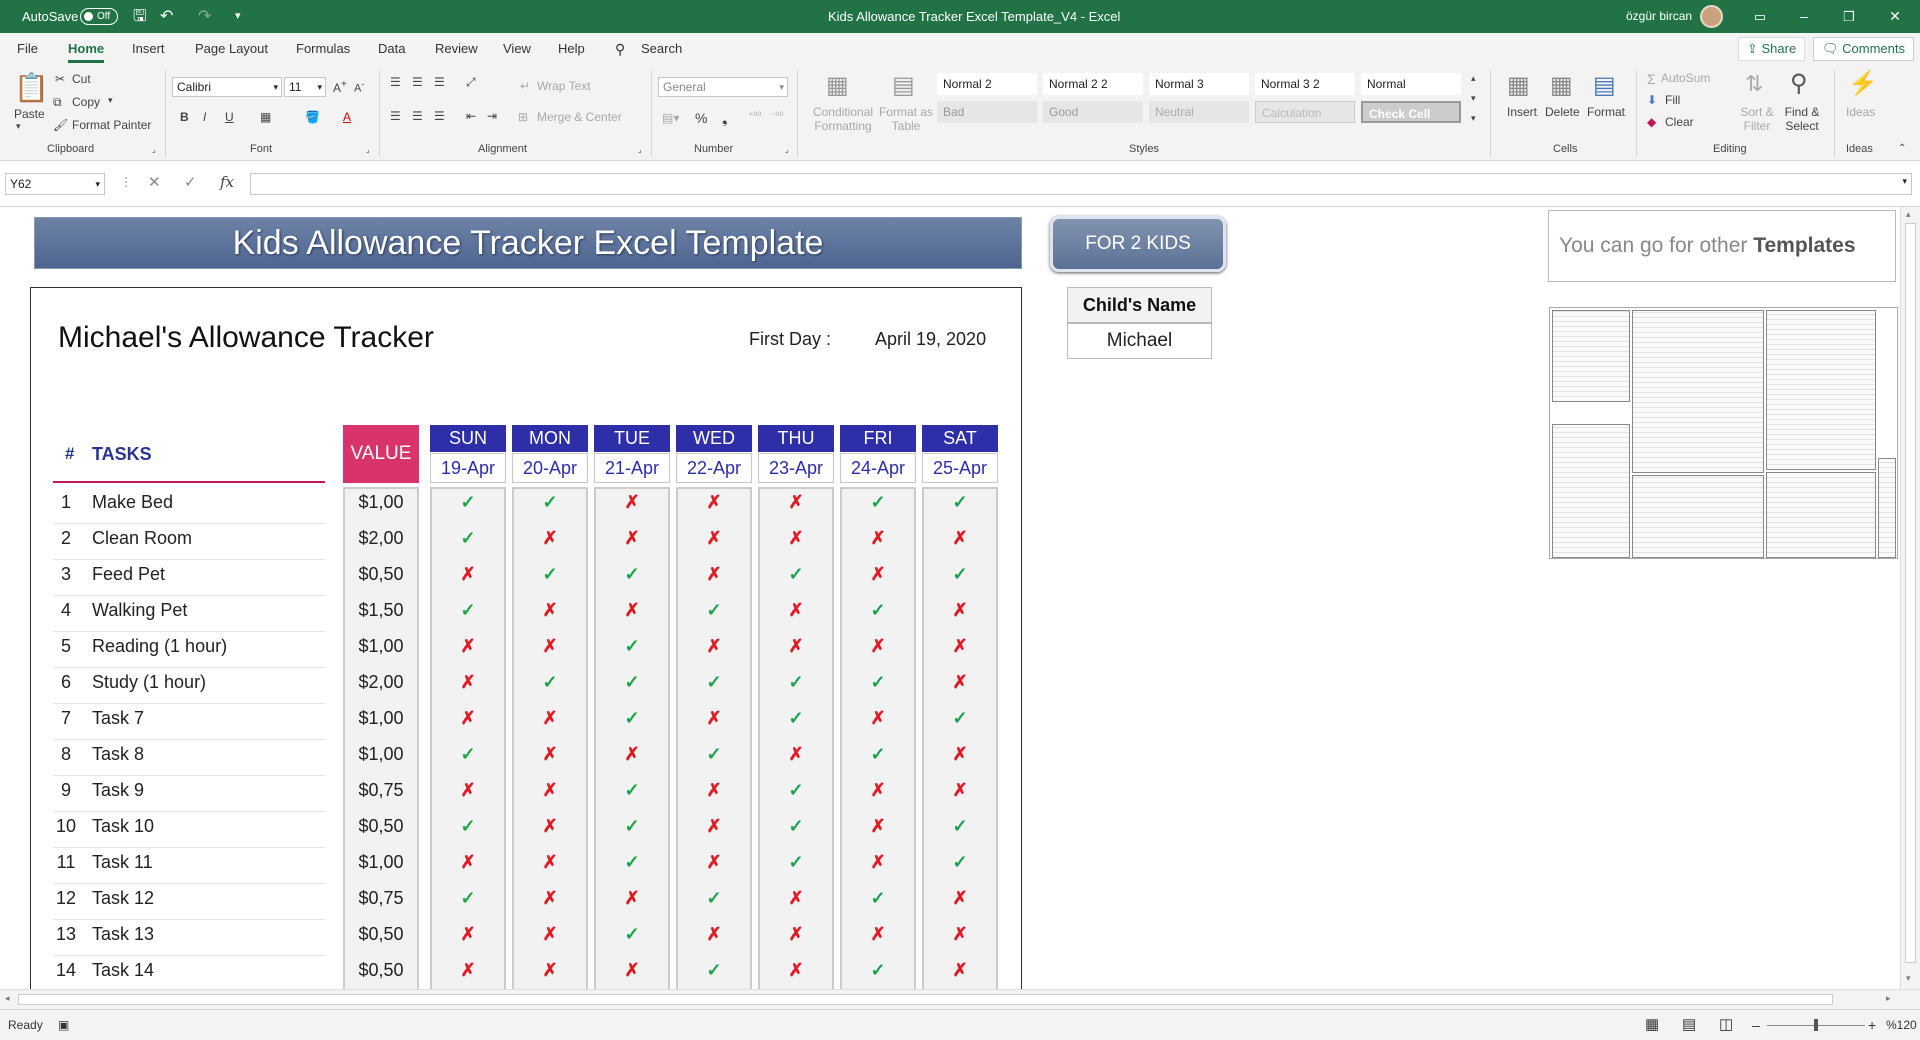  Describe the element at coordinates (140, 16) in the screenshot. I see `save-icon: 🖫` at that location.